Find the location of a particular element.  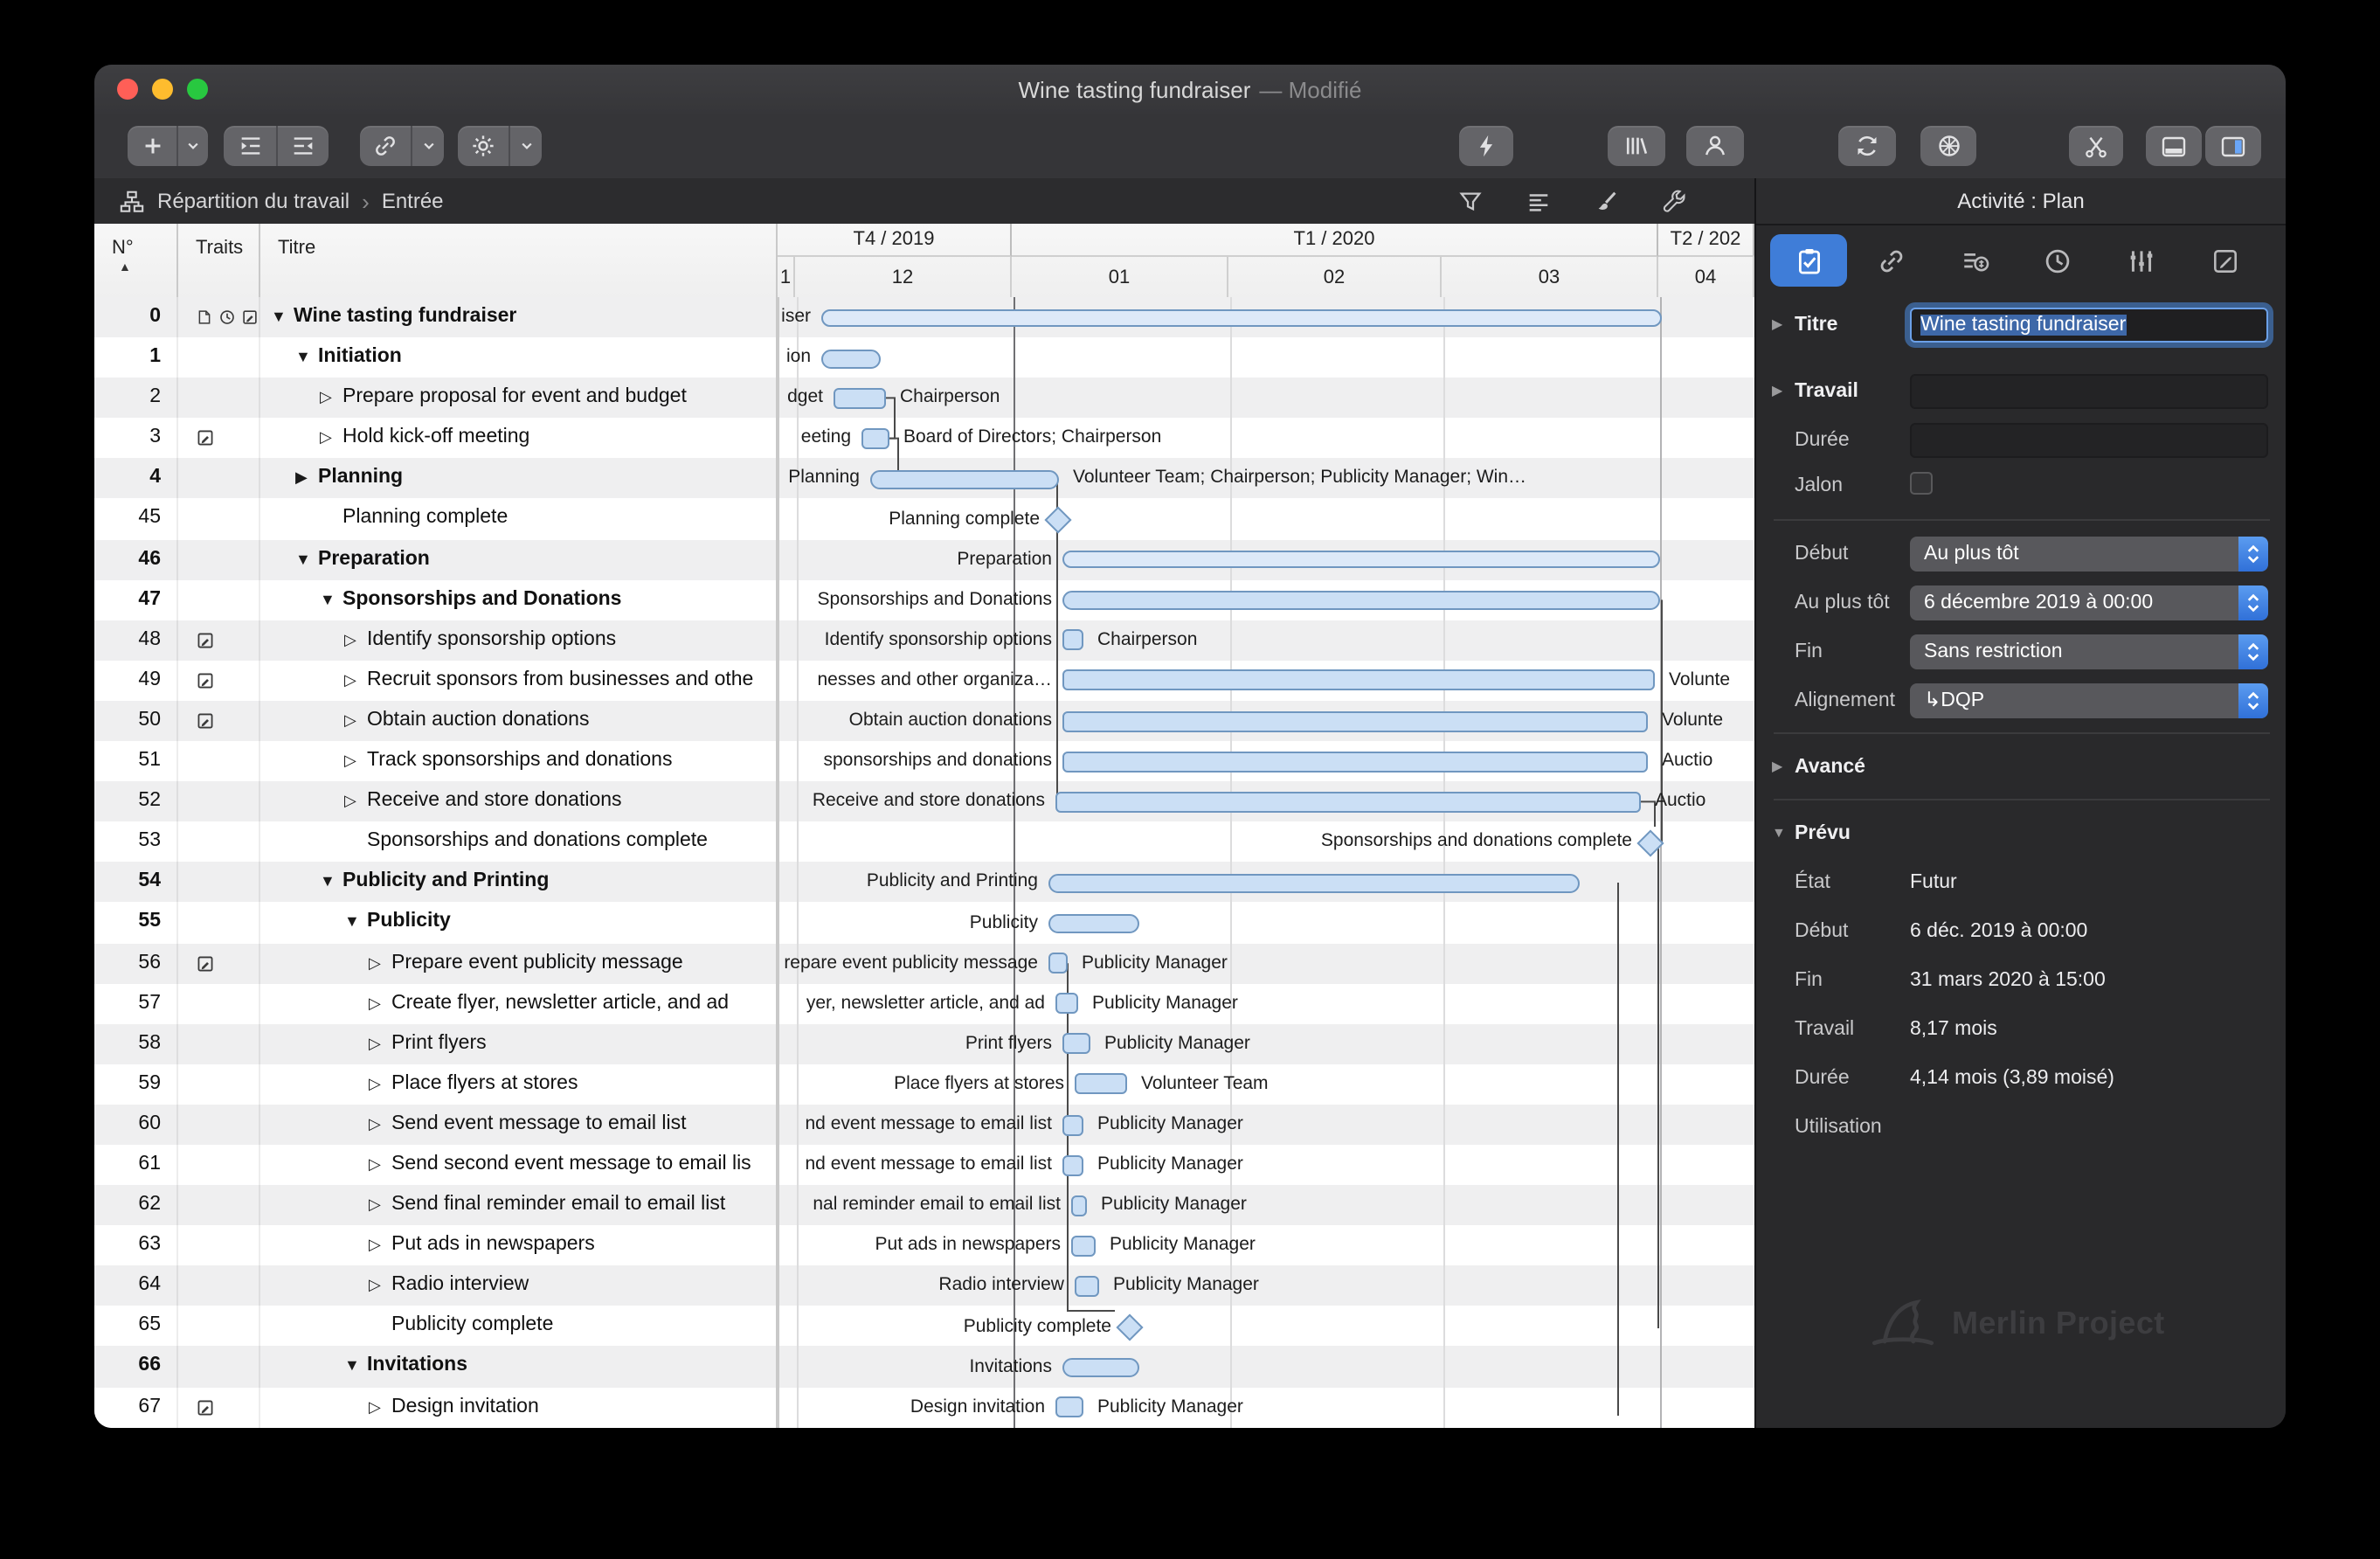

format-brush-icon is located at coordinates (1607, 201).